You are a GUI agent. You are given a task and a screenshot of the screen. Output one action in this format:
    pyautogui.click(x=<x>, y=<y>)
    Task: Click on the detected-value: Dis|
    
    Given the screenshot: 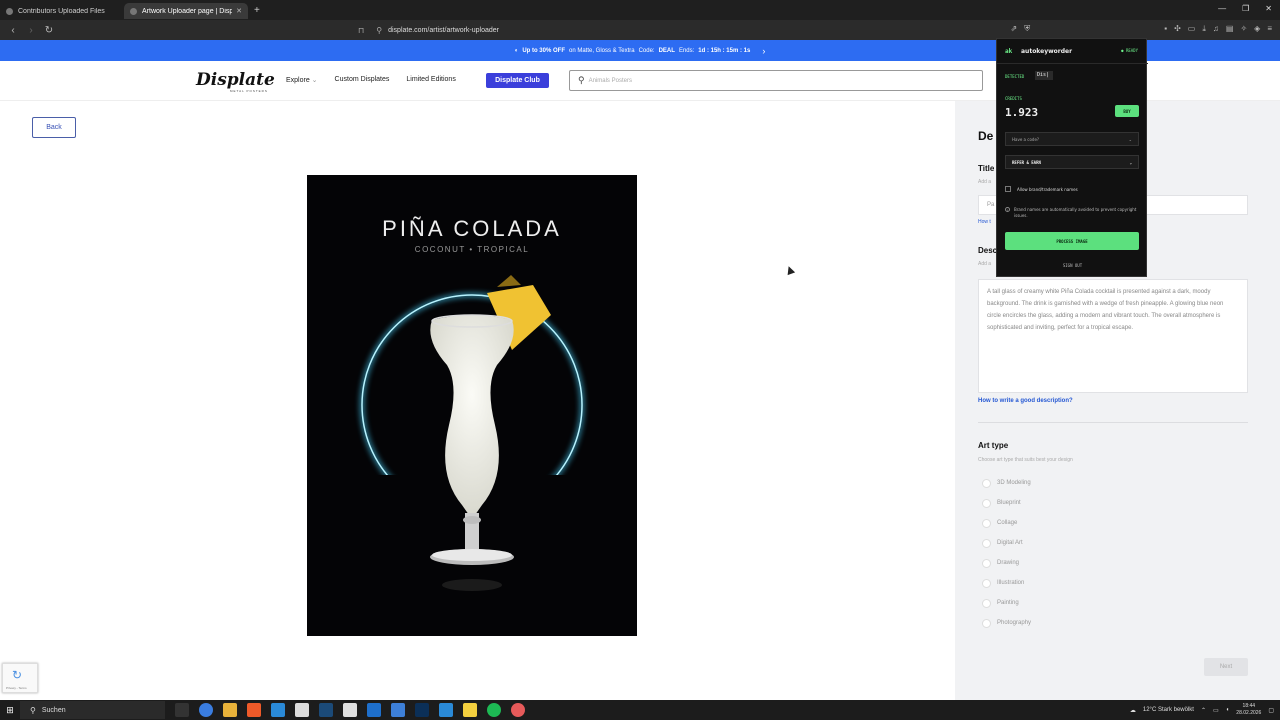 What is the action you would take?
    pyautogui.click(x=1044, y=75)
    